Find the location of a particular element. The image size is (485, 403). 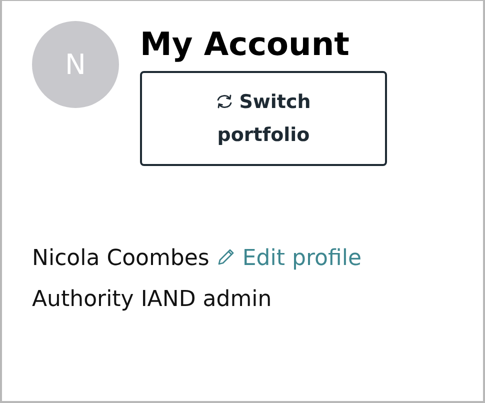

user-role: Authority IAND admin is located at coordinates (152, 300).